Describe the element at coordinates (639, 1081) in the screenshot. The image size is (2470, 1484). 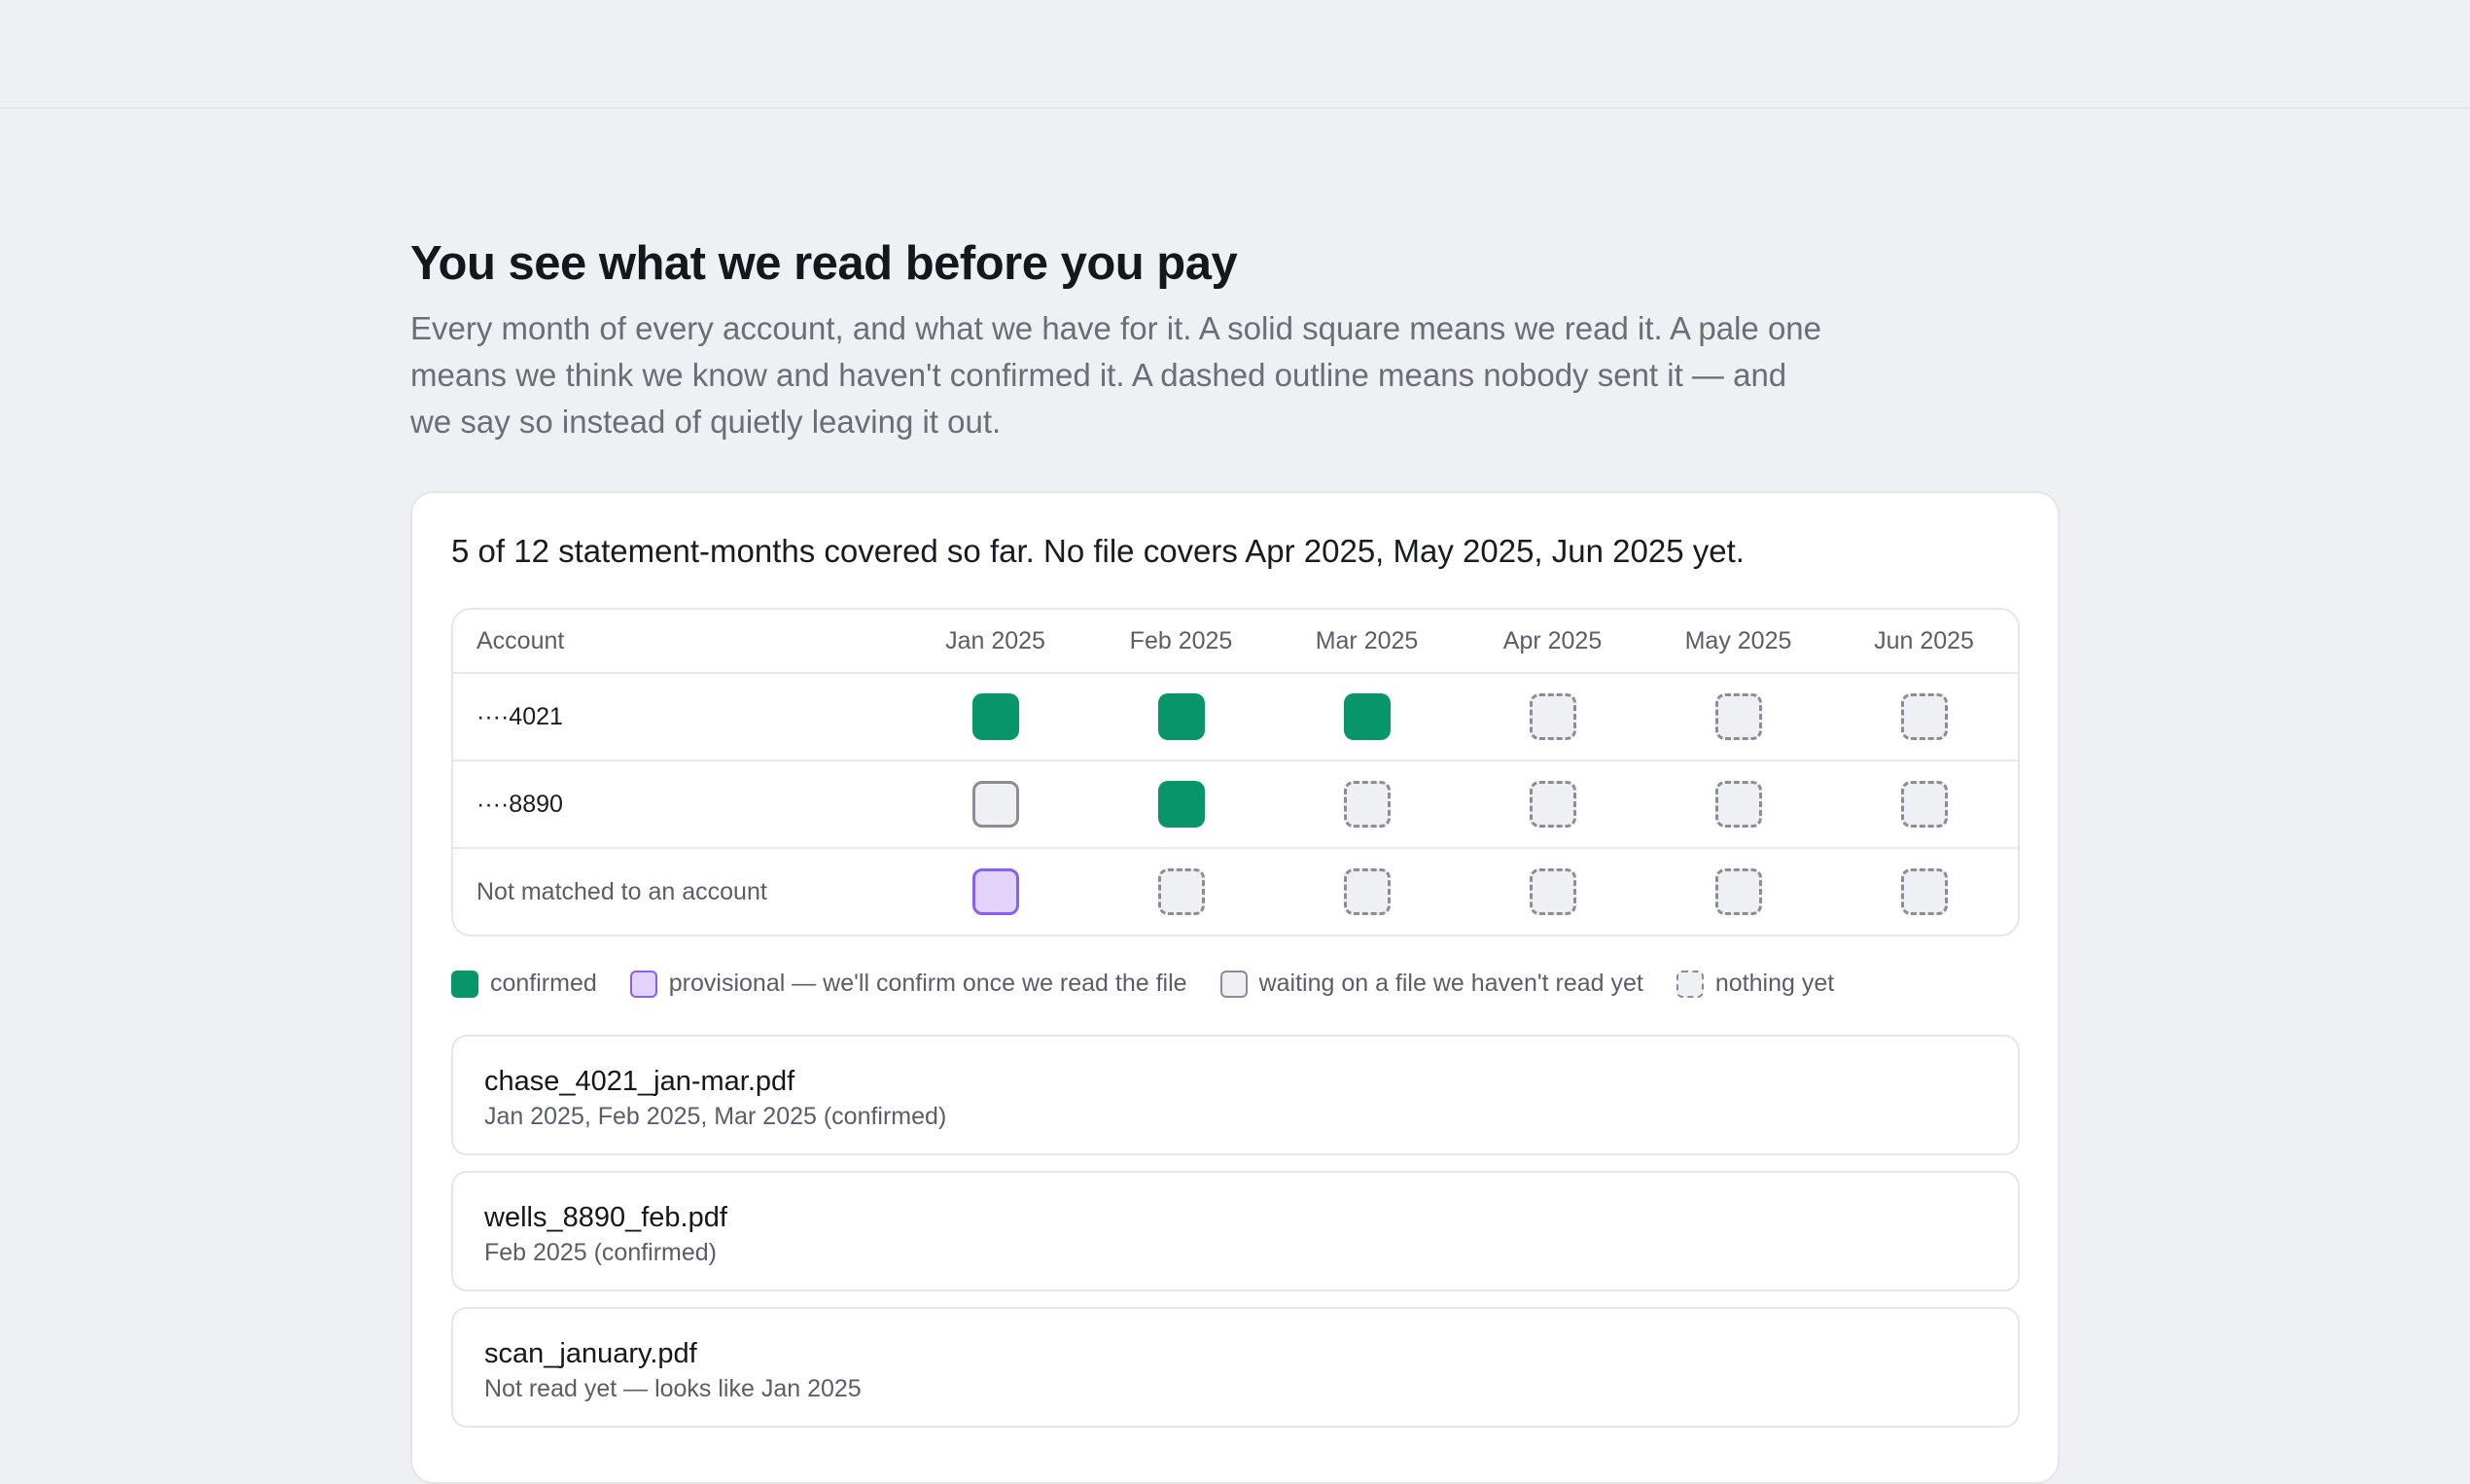
I see `file-name: chase_4021_jan-mar.pdf` at that location.